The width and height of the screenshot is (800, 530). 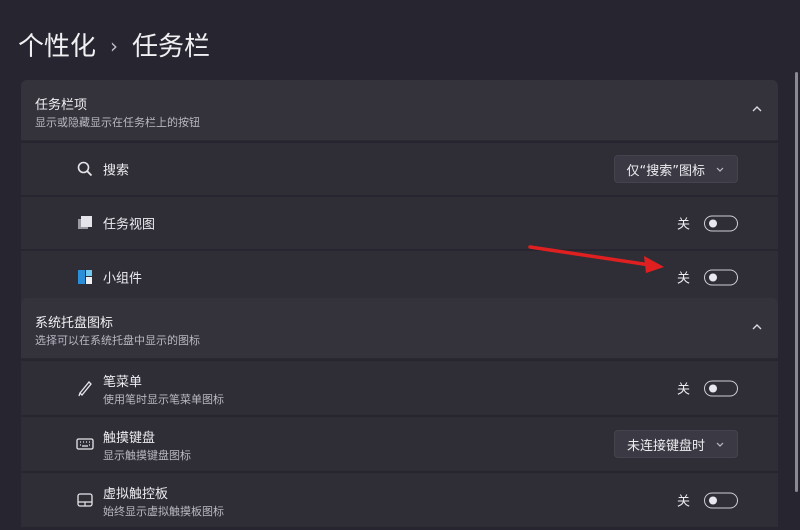 I want to click on virtual-touchpad-toggle-group: 关, so click(x=707, y=500).